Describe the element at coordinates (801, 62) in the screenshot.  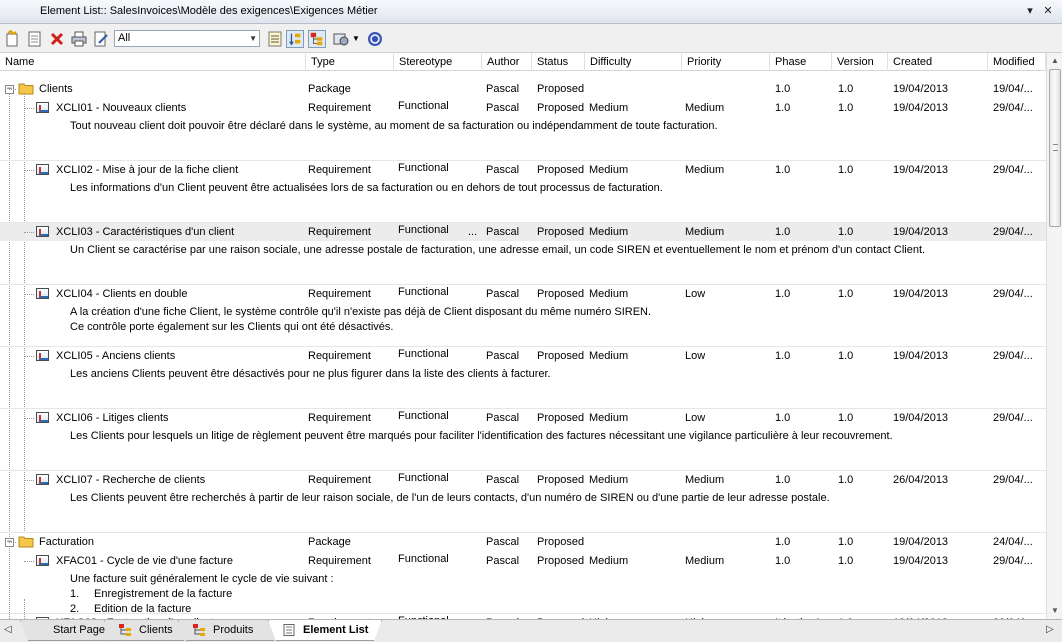
I see `column-header-phase: Phase` at that location.